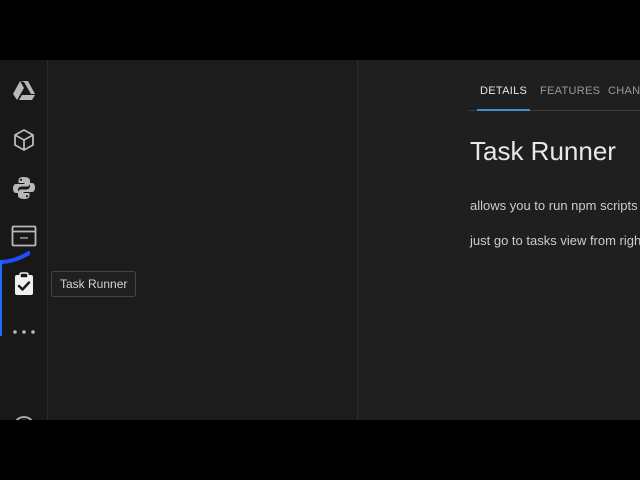 The width and height of the screenshot is (640, 480). Describe the element at coordinates (24, 140) in the screenshot. I see `cube-icon` at that location.